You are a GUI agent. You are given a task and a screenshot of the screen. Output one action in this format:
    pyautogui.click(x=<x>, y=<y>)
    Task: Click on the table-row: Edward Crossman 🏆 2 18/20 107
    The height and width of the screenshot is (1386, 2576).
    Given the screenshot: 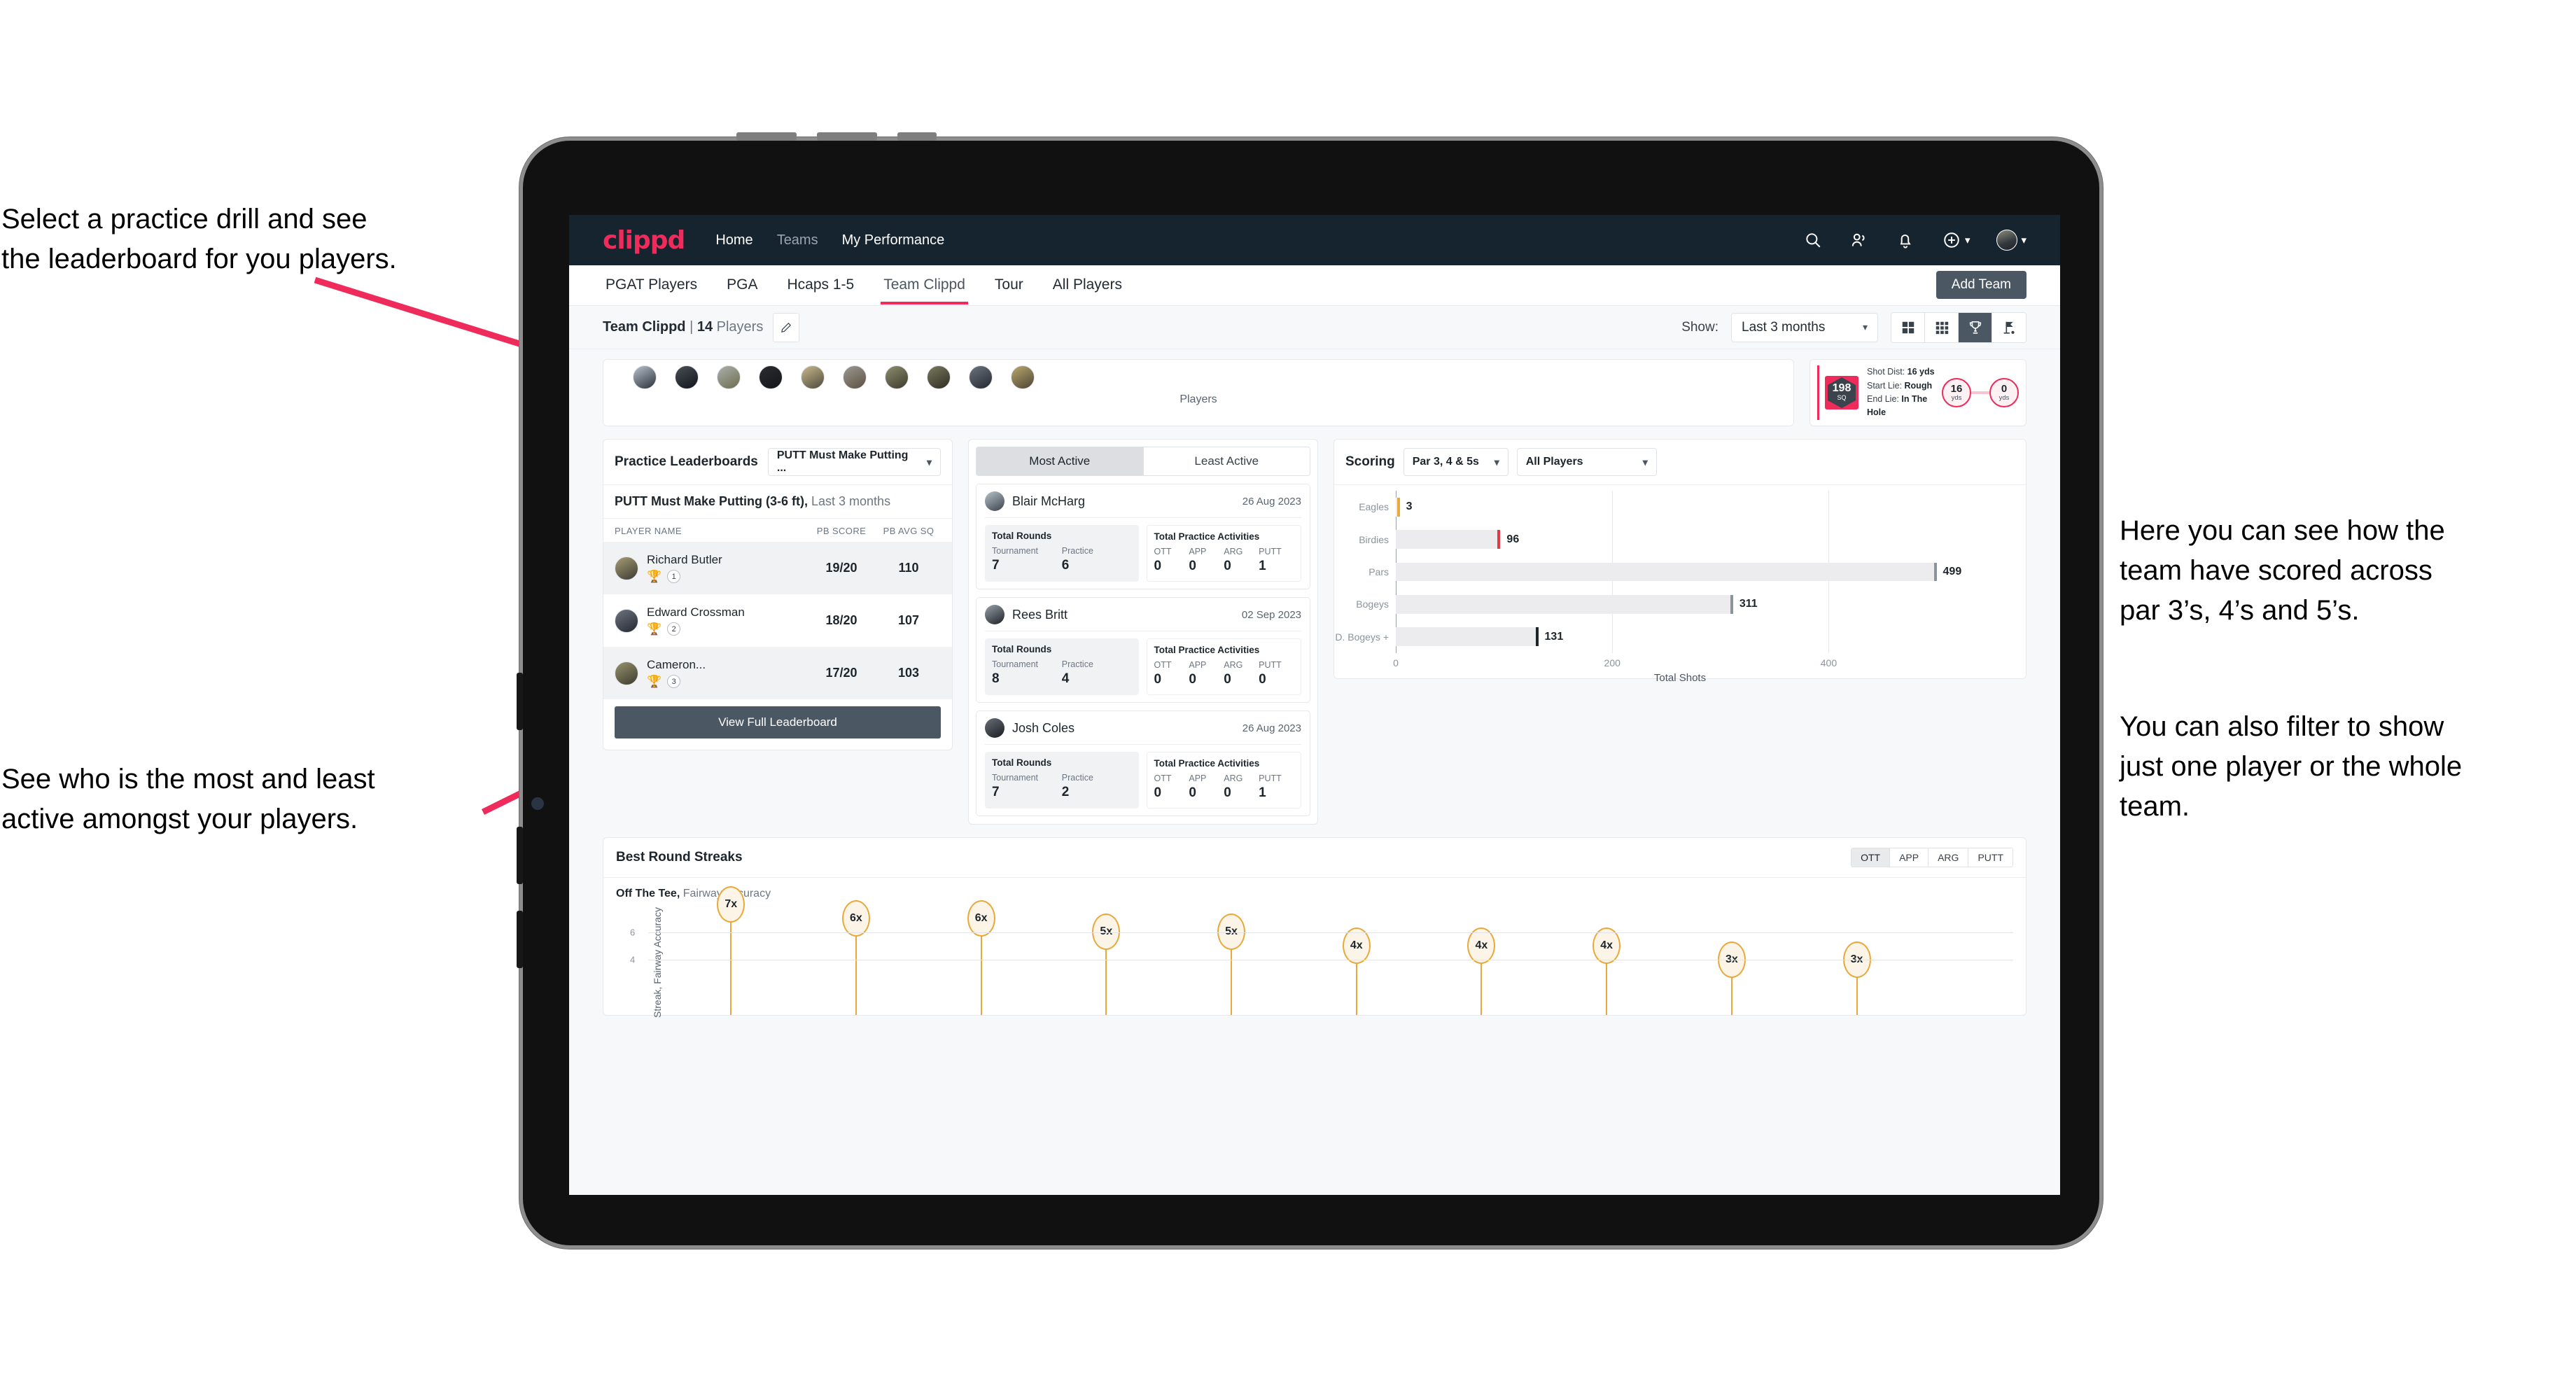 What is the action you would take?
    pyautogui.click(x=777, y=620)
    